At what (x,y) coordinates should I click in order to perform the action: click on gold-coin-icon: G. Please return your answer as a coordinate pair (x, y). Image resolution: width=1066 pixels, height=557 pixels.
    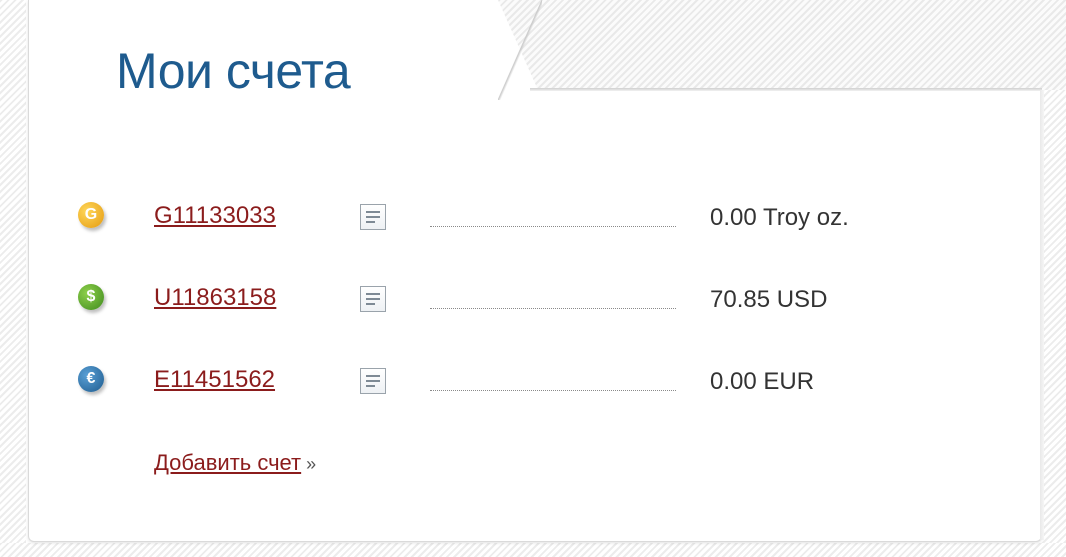
    Looking at the image, I should click on (91, 215).